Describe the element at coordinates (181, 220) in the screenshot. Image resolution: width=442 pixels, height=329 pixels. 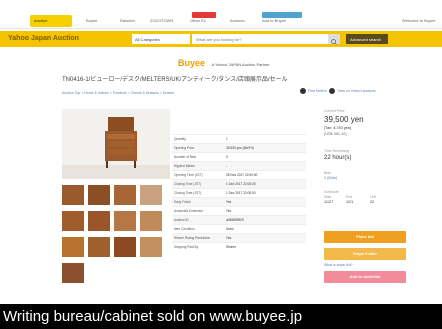
I see `detail-key: Auction ID` at that location.